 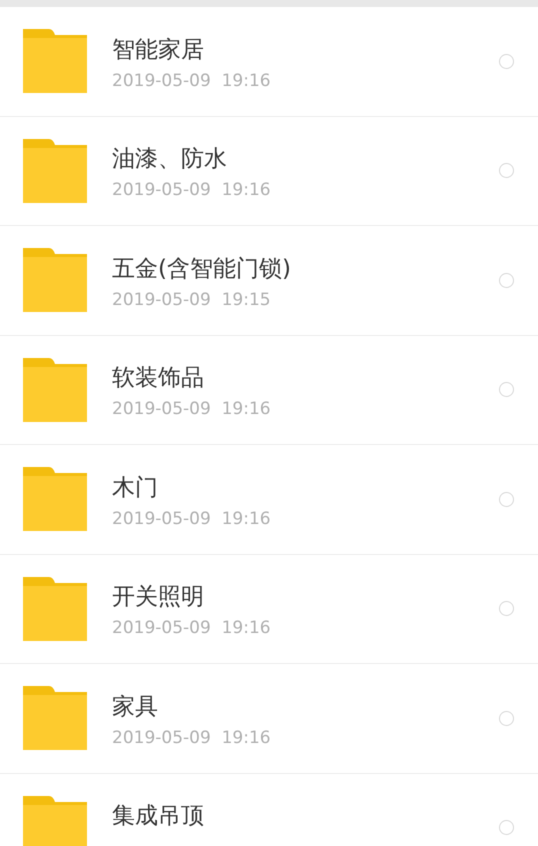 I want to click on folder-name: 五金(含智能门锁), so click(x=201, y=269).